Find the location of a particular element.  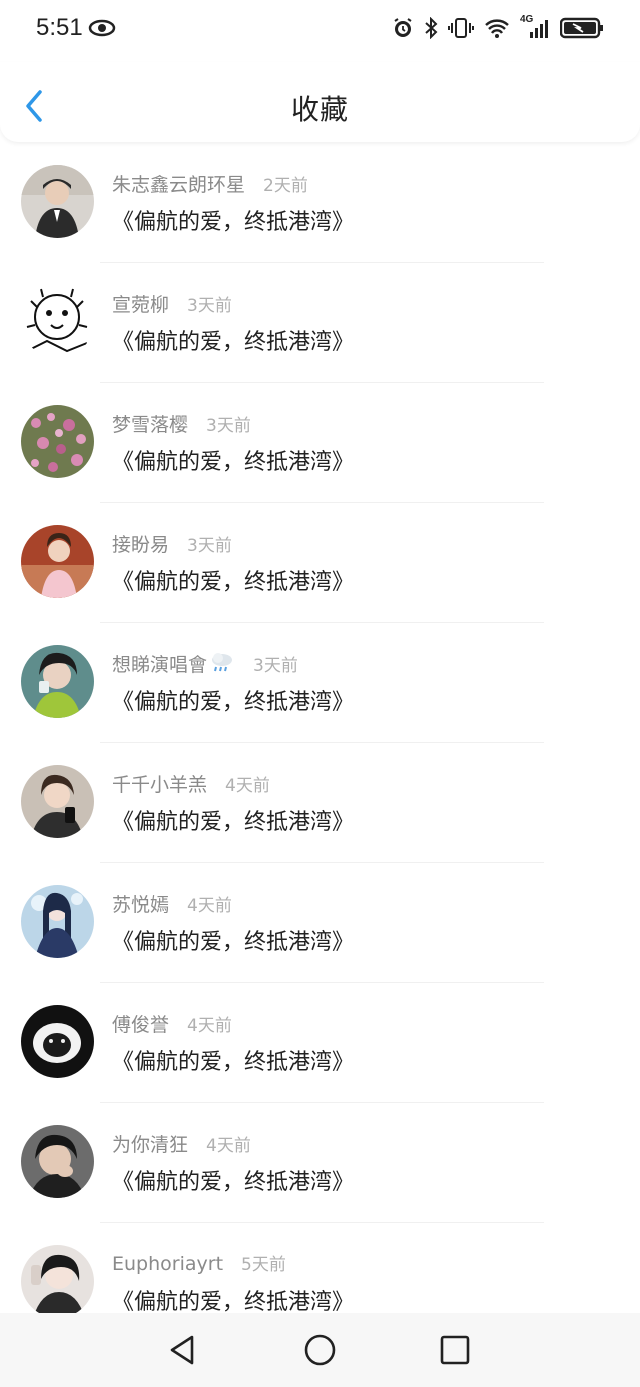

status-time: 5:51 is located at coordinates (59, 27).